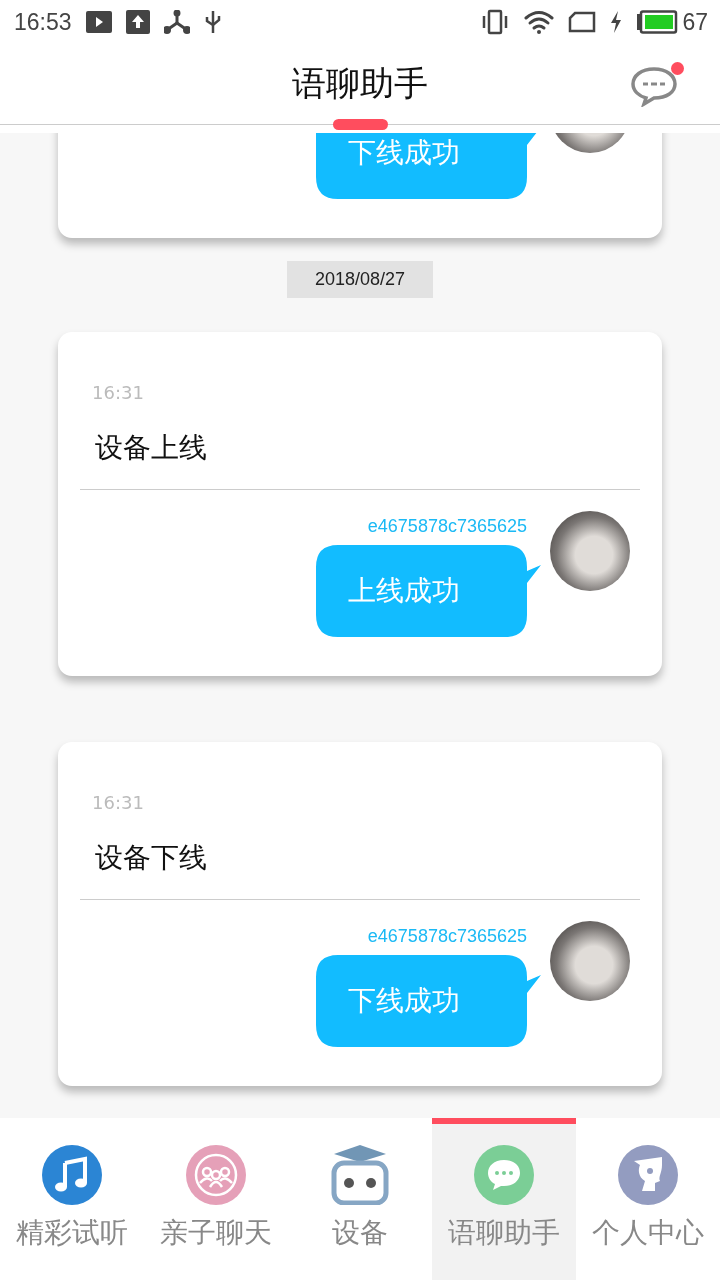 This screenshot has height=1280, width=720. I want to click on charging-icon, so click(616, 22).